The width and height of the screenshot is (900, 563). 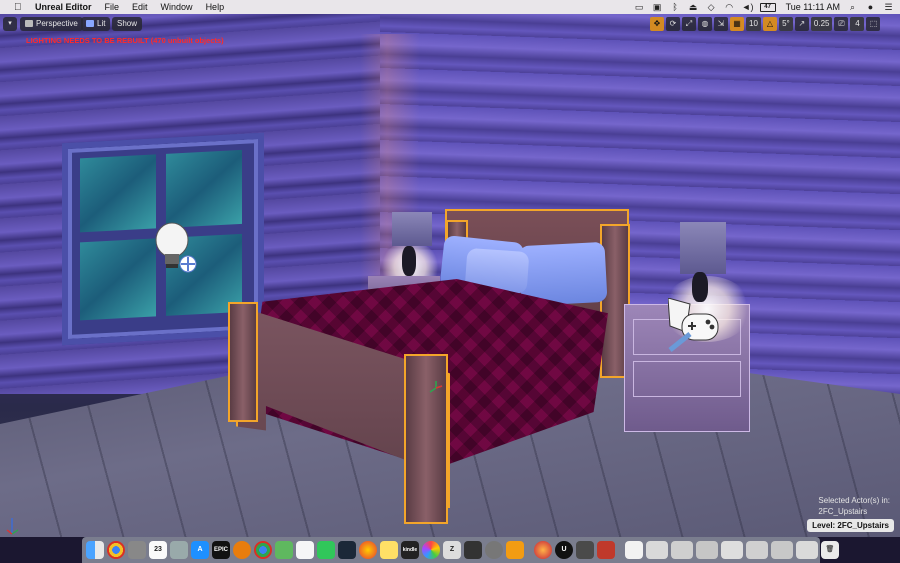 I want to click on notification-center-icon: ☰, so click(x=888, y=7).